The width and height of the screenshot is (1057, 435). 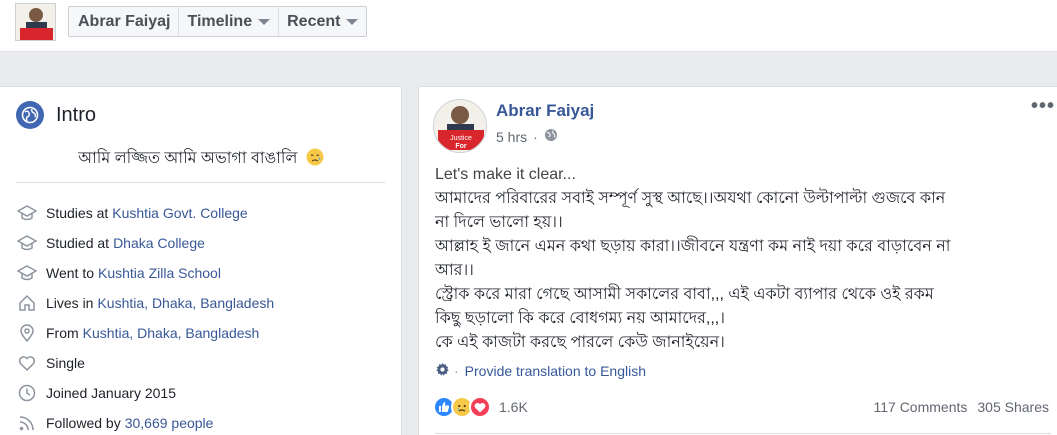 What do you see at coordinates (27, 303) in the screenshot?
I see `home-icon` at bounding box center [27, 303].